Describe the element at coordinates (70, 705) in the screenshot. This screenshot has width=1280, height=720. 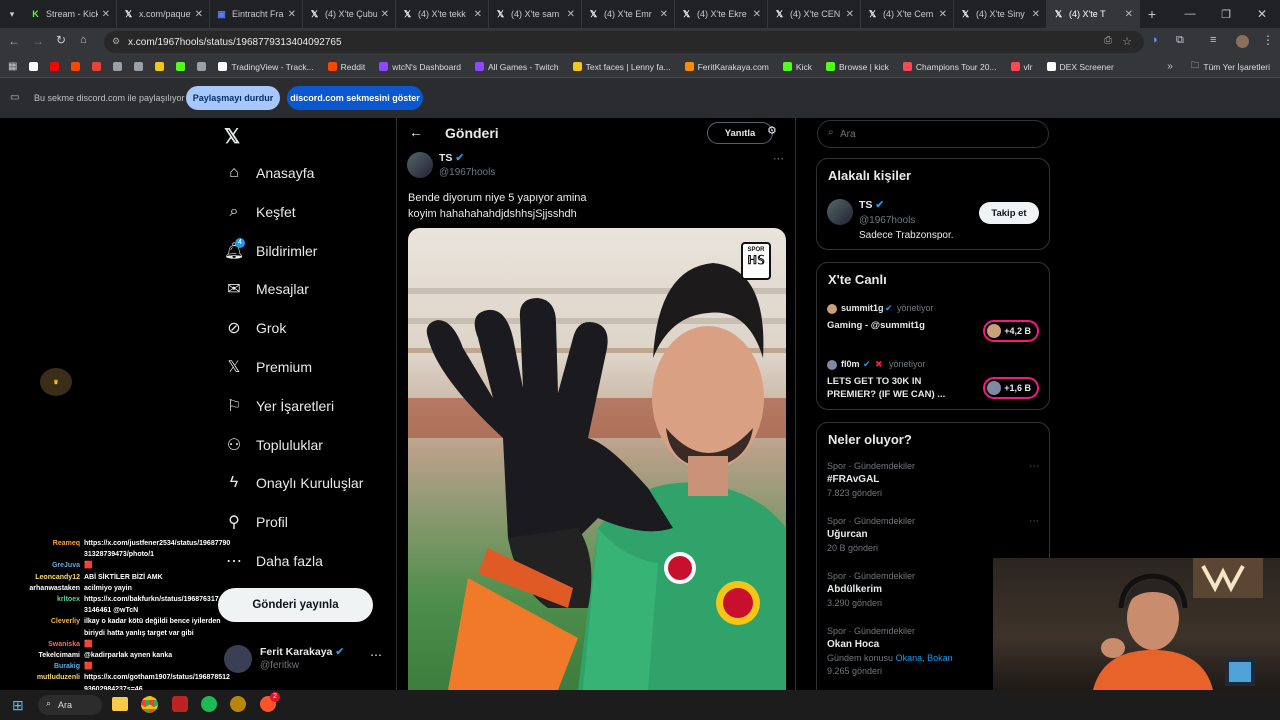
I see `taskbar-search: ⌕ Ara` at that location.